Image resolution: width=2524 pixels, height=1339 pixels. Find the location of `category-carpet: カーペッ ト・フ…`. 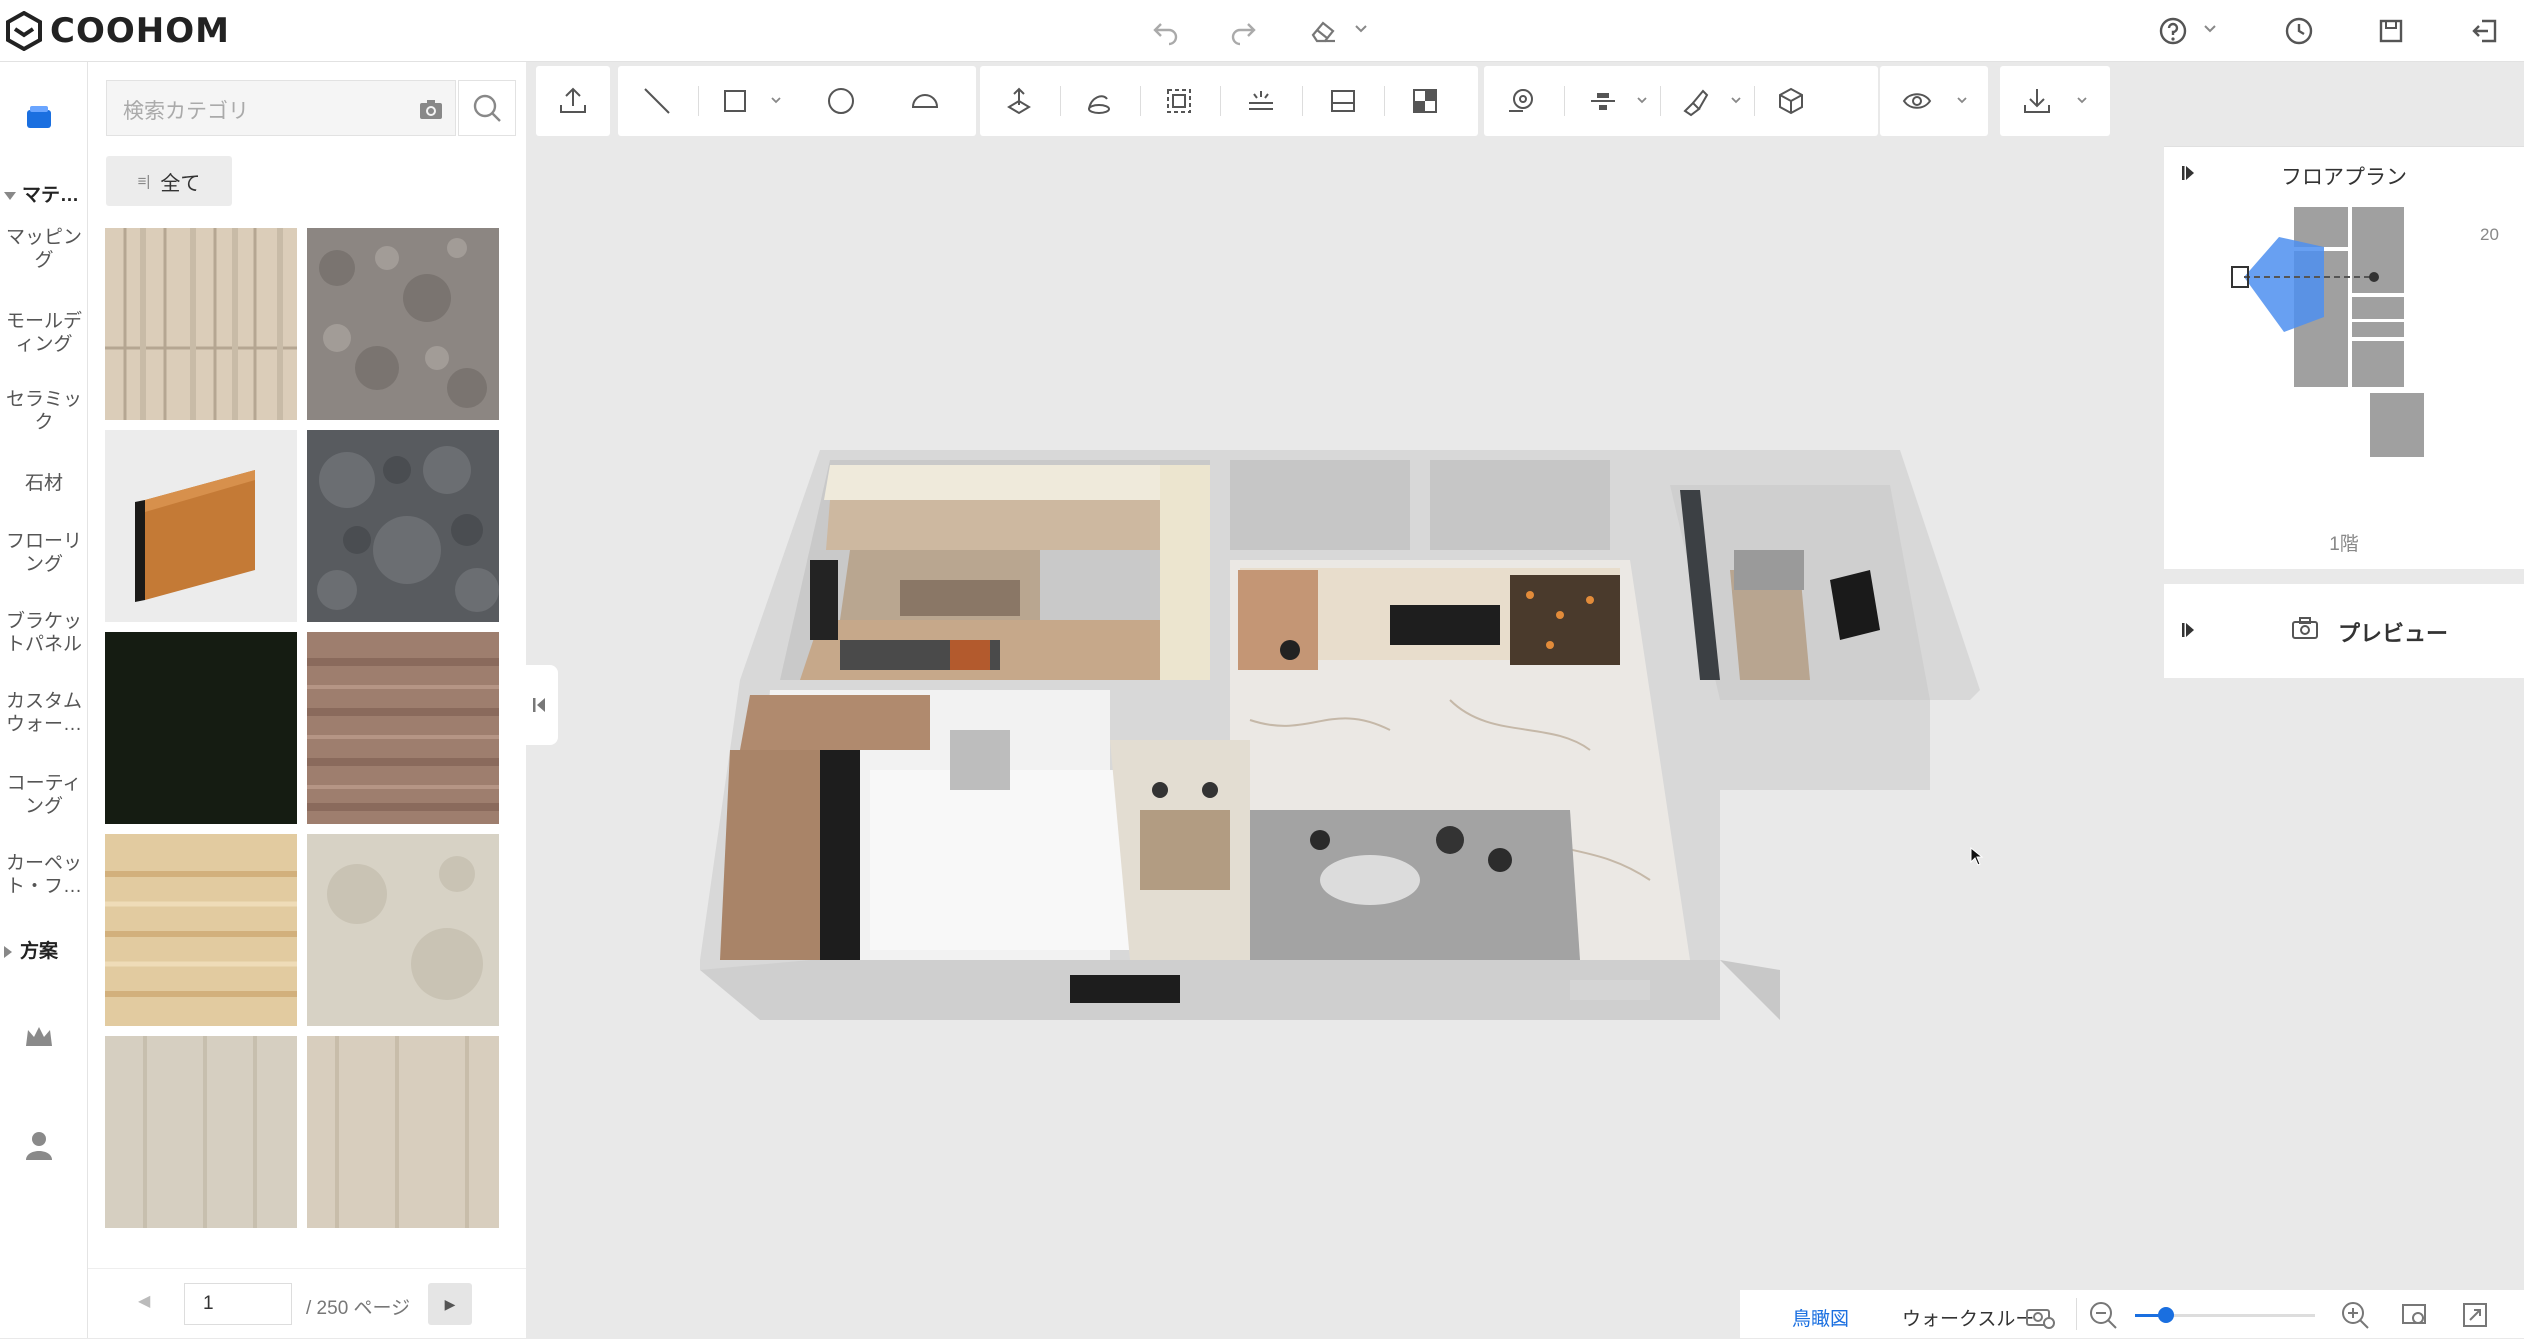

category-carpet: カーペッ ト・フ… is located at coordinates (44, 875).